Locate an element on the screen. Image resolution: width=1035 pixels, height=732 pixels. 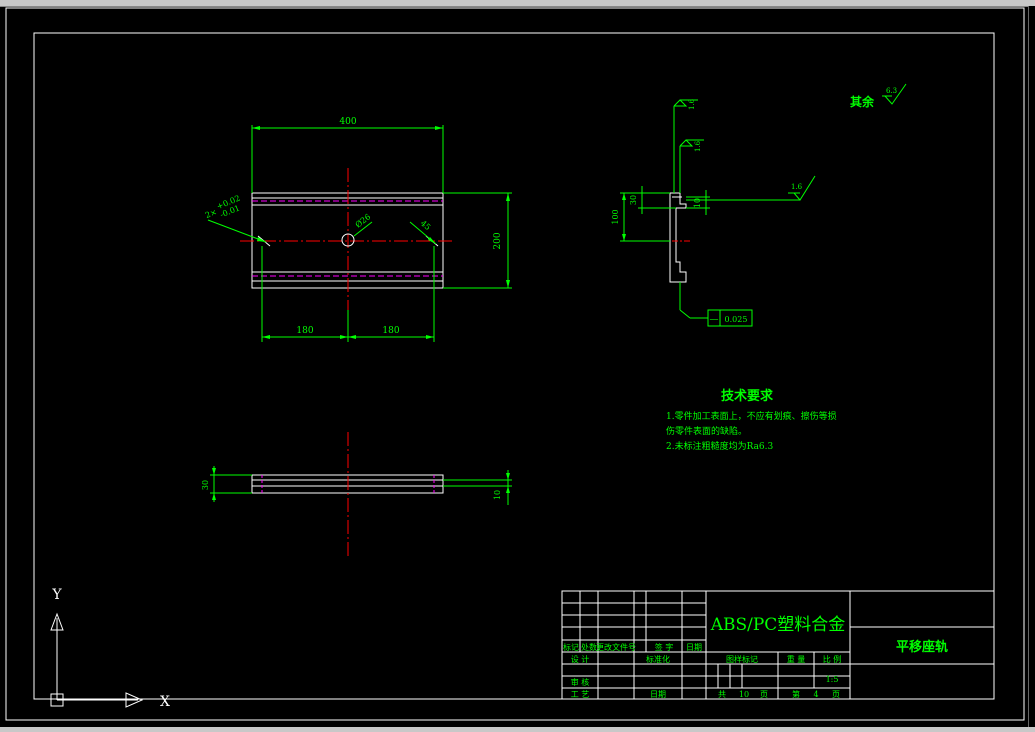
part-name: 平移座轨 is located at coordinates (922, 647).